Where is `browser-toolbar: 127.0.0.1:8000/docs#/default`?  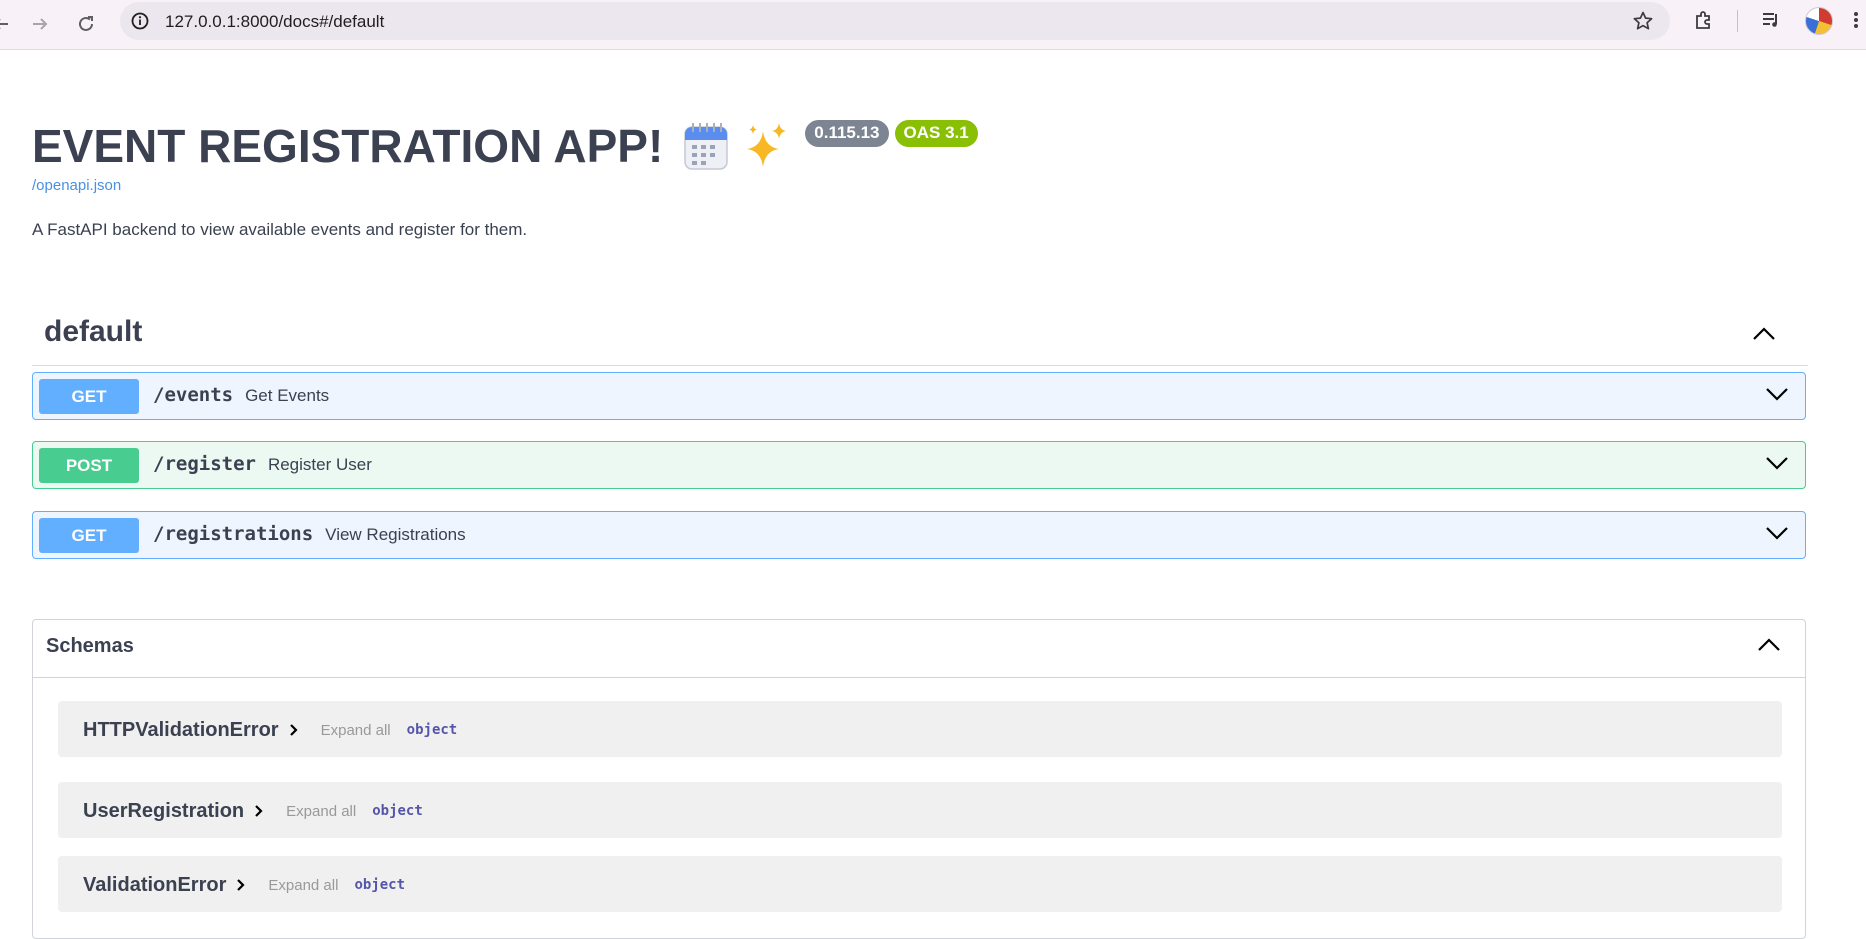
browser-toolbar: 127.0.0.1:8000/docs#/default is located at coordinates (933, 25).